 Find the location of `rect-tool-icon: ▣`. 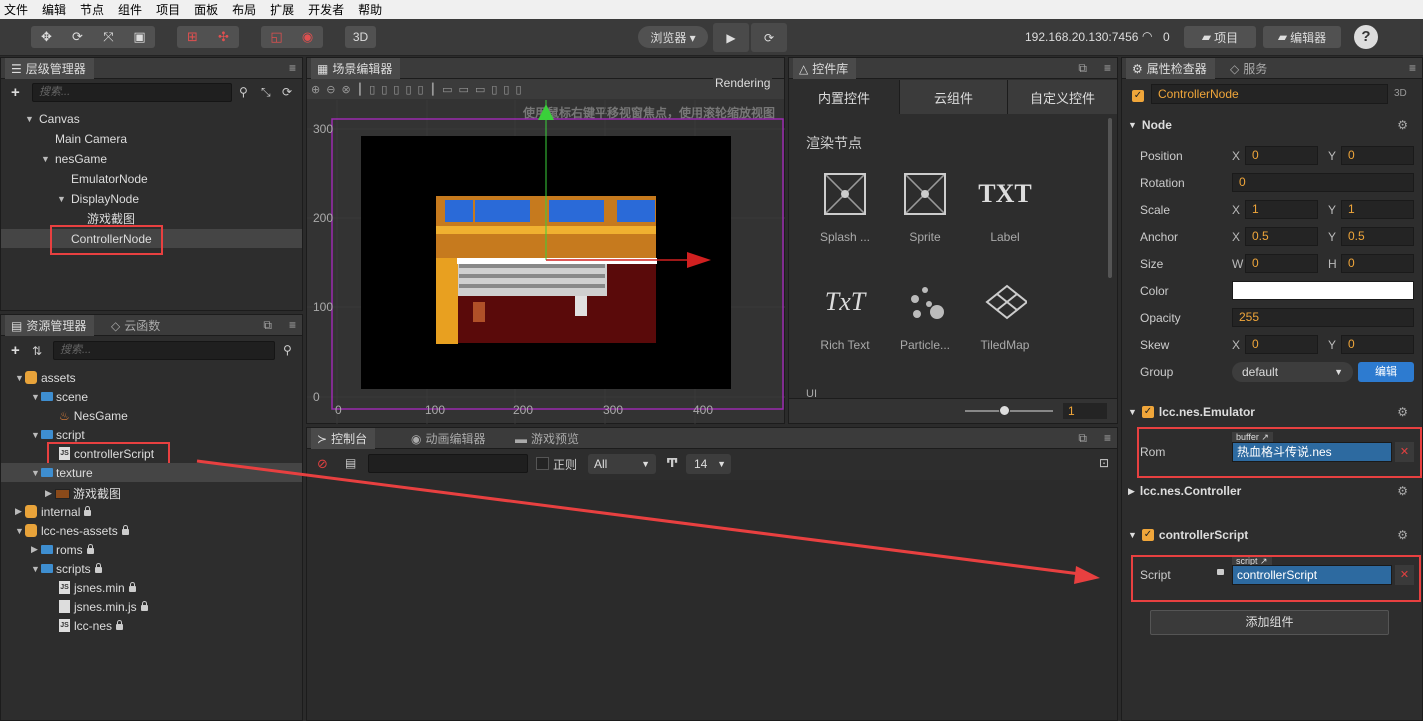

rect-tool-icon: ▣ is located at coordinates (139, 37).